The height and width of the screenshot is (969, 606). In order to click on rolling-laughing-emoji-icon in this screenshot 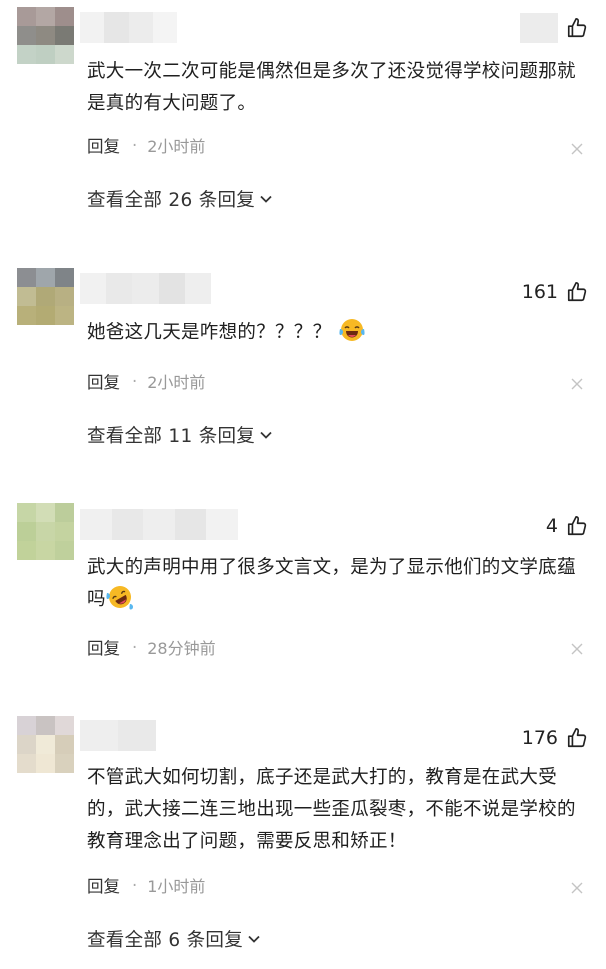, I will do `click(119, 598)`.